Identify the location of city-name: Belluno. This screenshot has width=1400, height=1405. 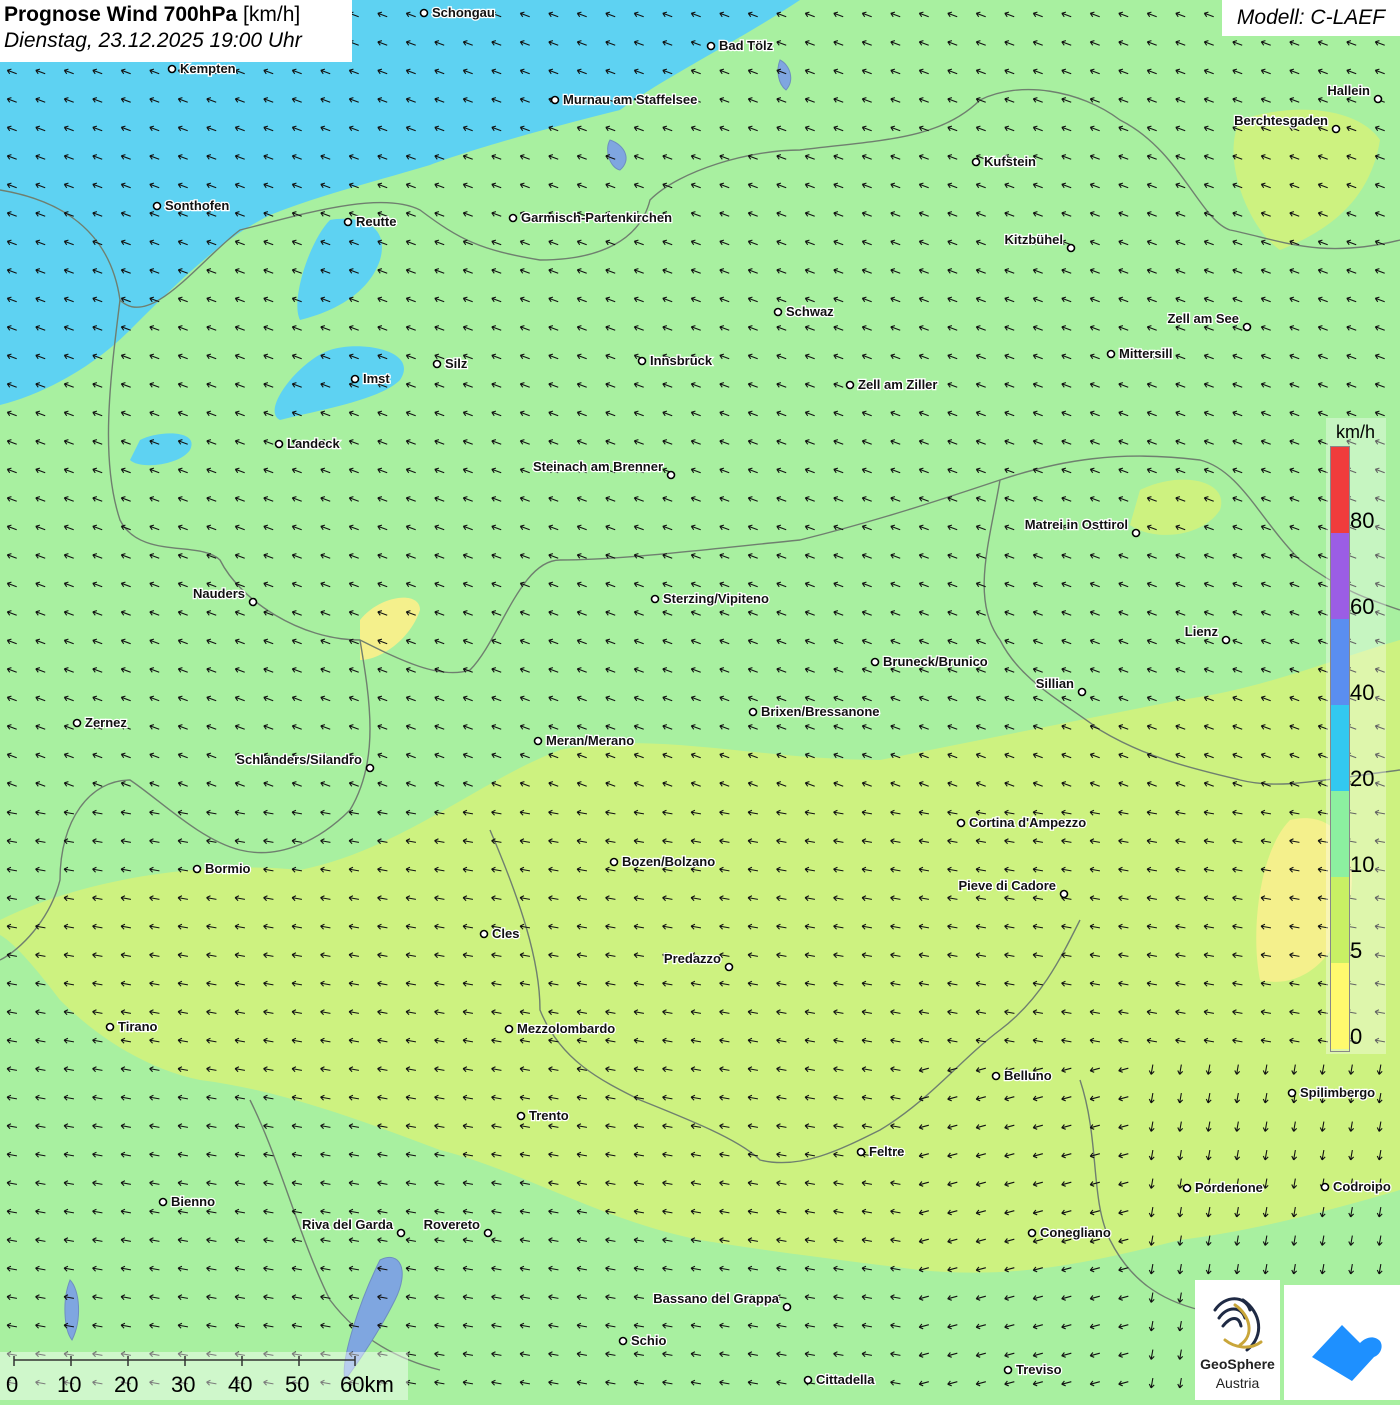
(1028, 1075).